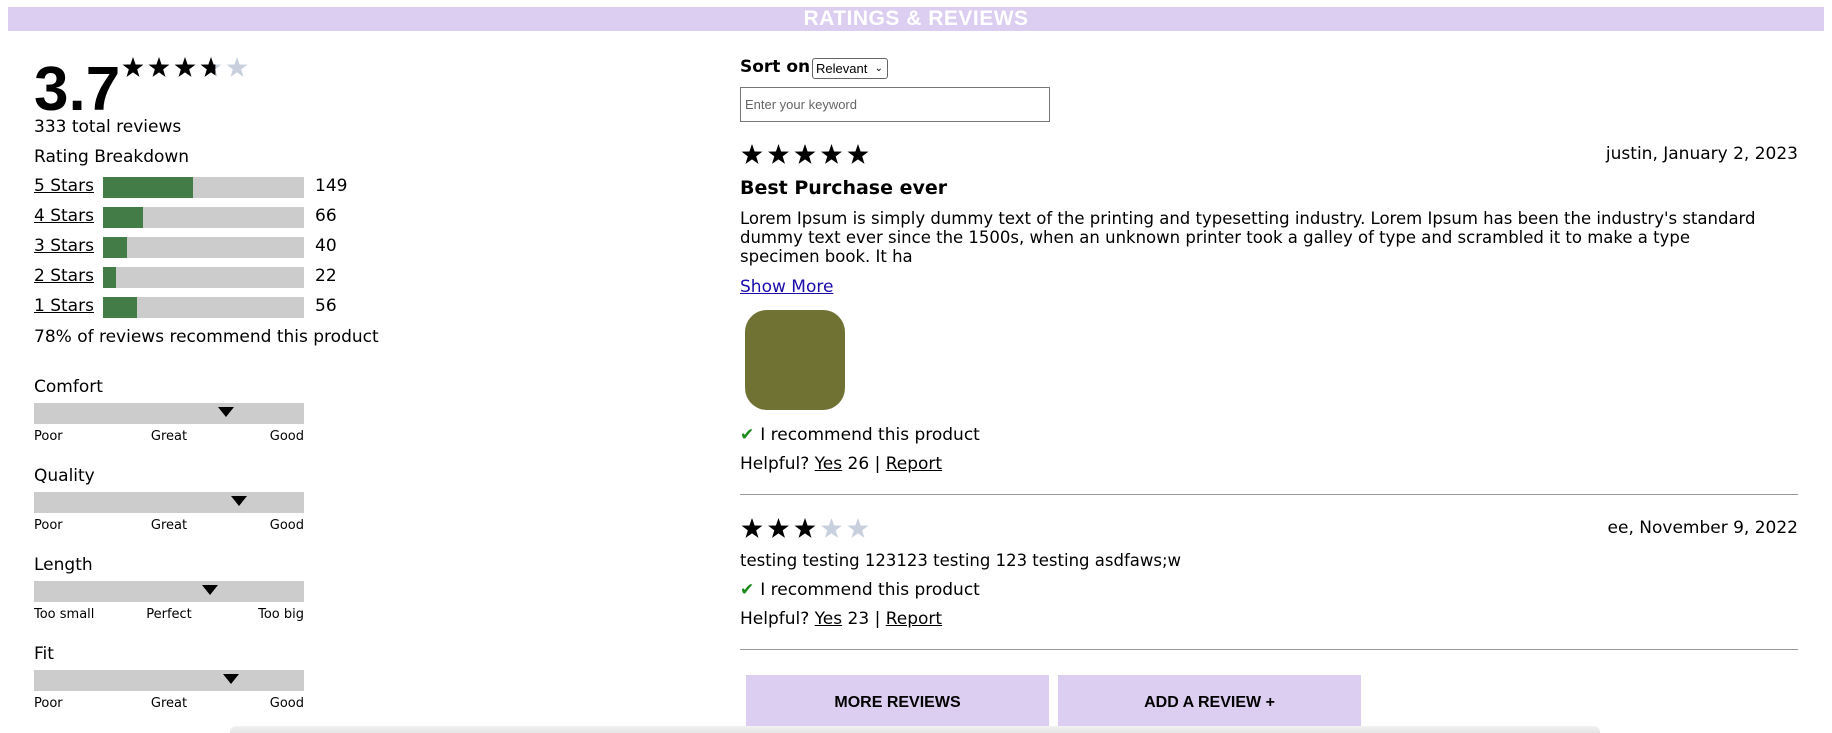 The height and width of the screenshot is (733, 1832). I want to click on filter-4-stars: 4 Stars, so click(64, 216).